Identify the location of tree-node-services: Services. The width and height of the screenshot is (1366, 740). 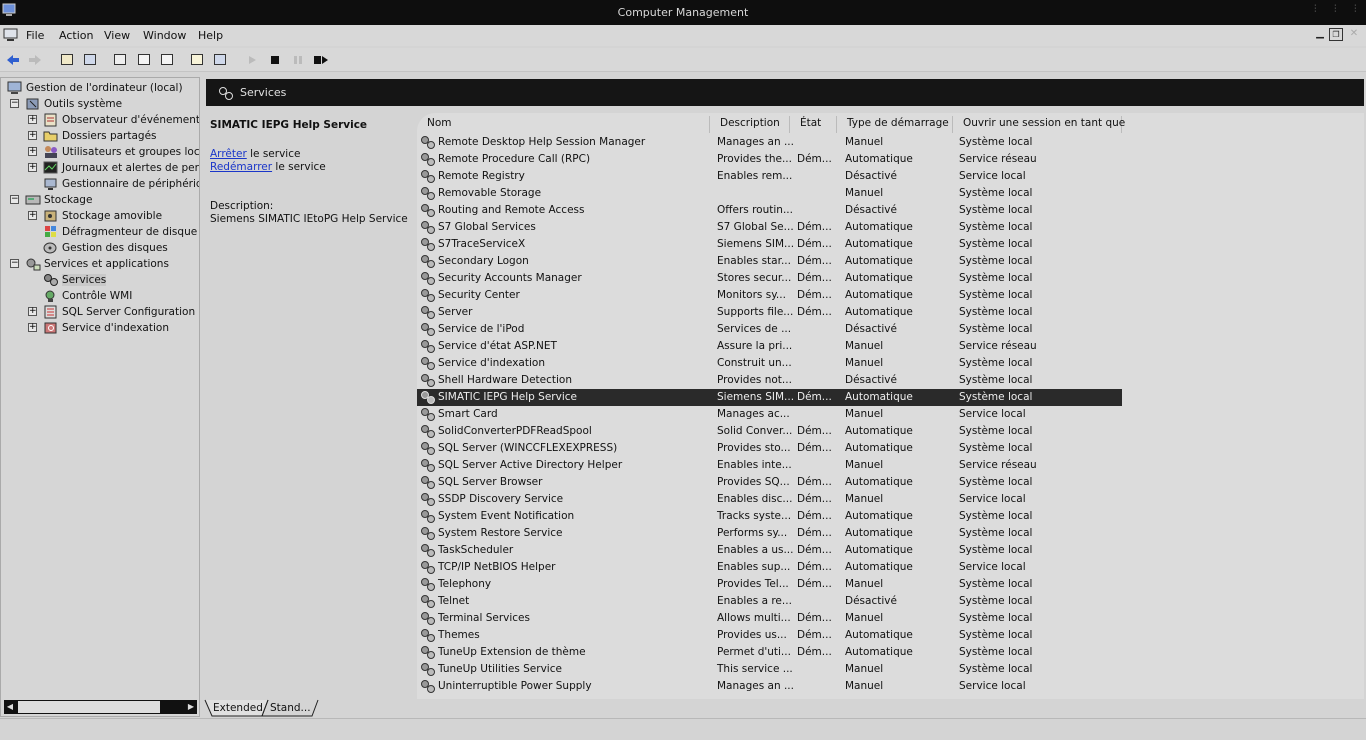
(75, 280).